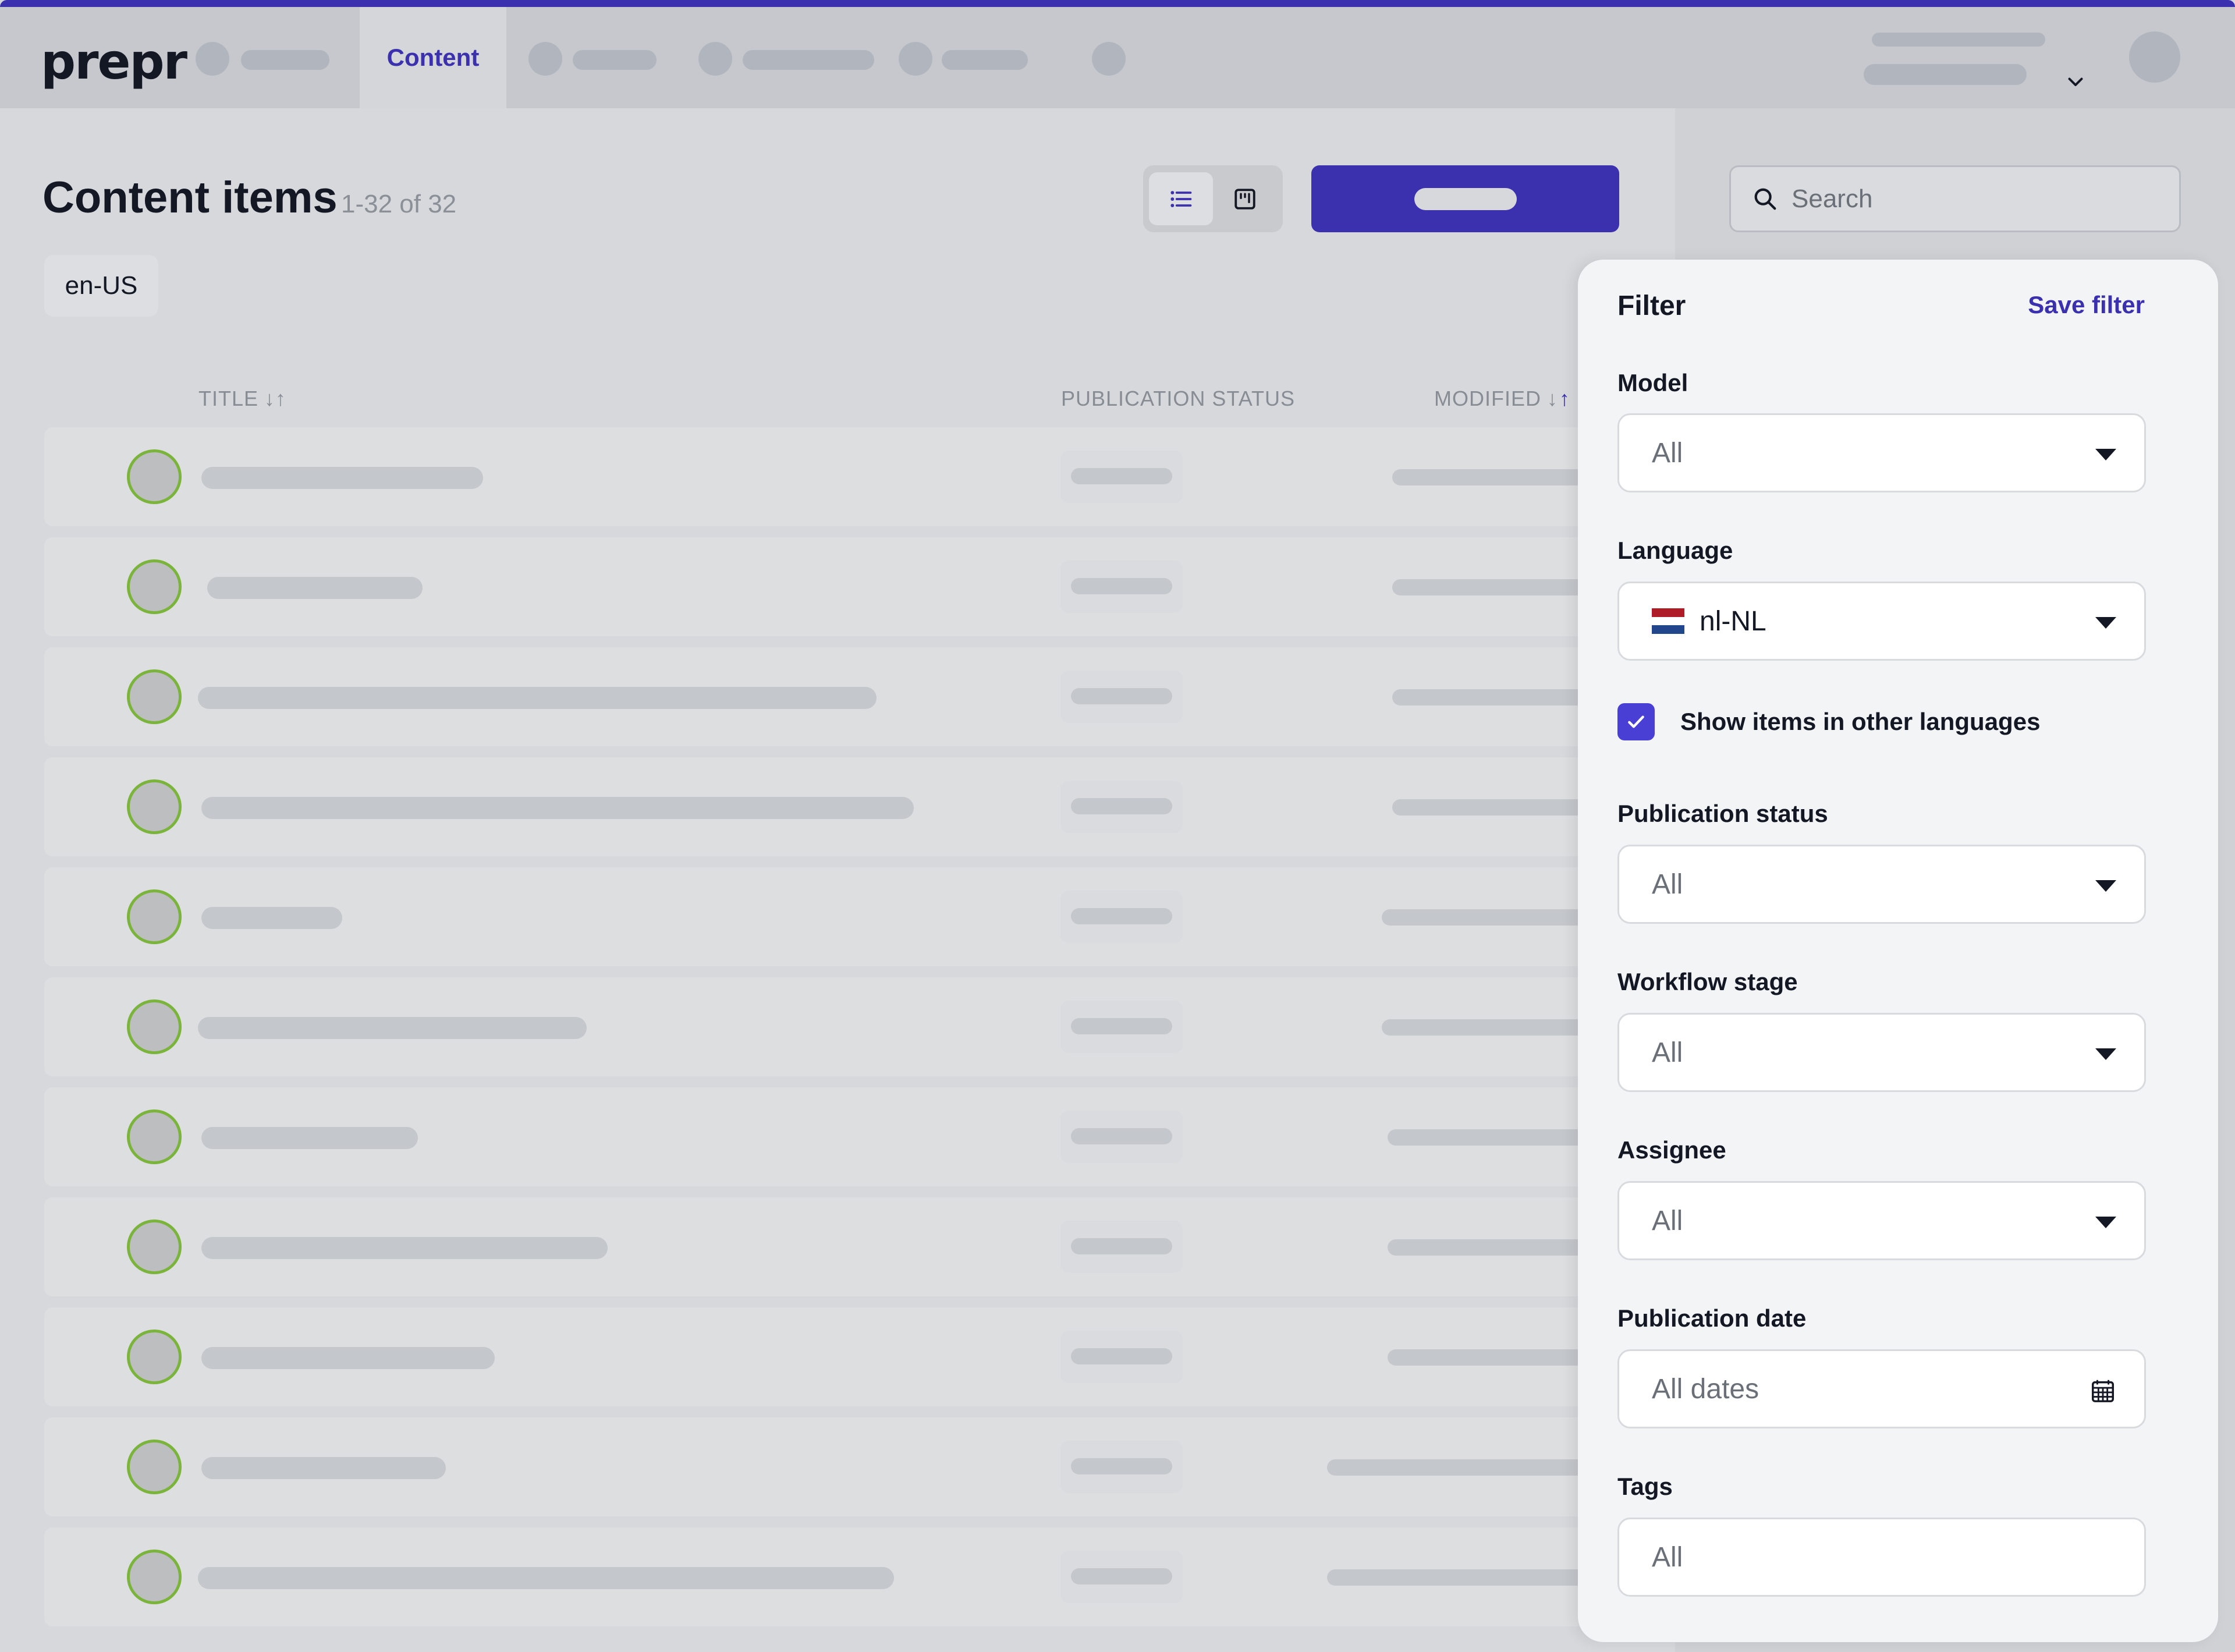  I want to click on add-item-button, so click(1465, 199).